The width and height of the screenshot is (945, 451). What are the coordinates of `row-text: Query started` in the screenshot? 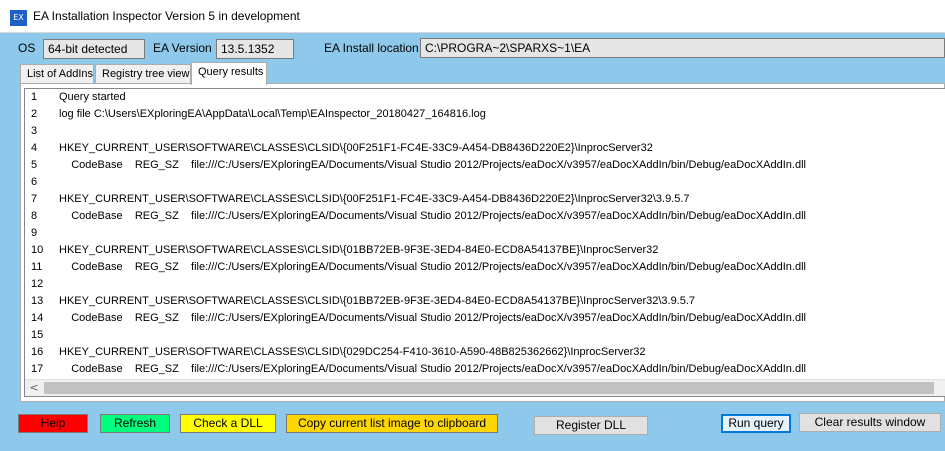 It's located at (92, 97).